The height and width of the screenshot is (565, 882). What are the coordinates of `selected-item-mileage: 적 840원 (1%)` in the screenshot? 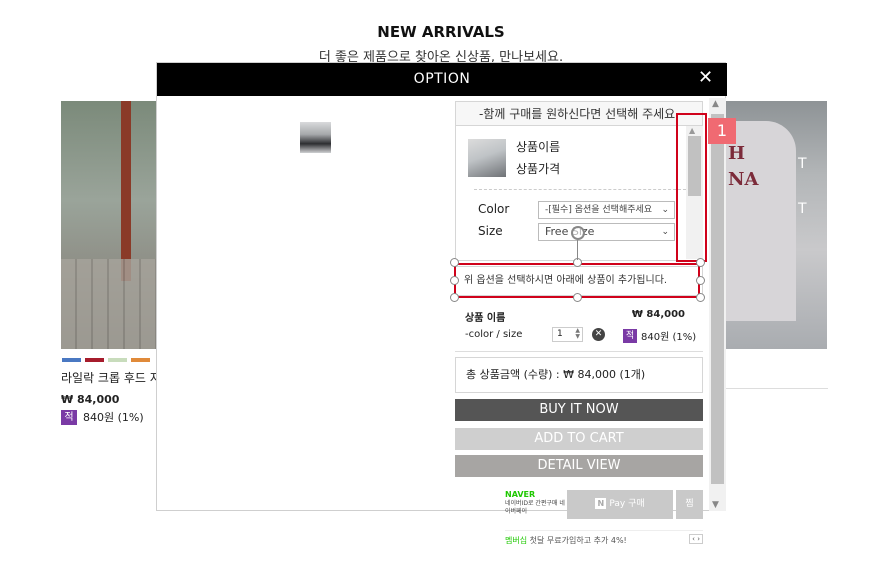 It's located at (659, 335).